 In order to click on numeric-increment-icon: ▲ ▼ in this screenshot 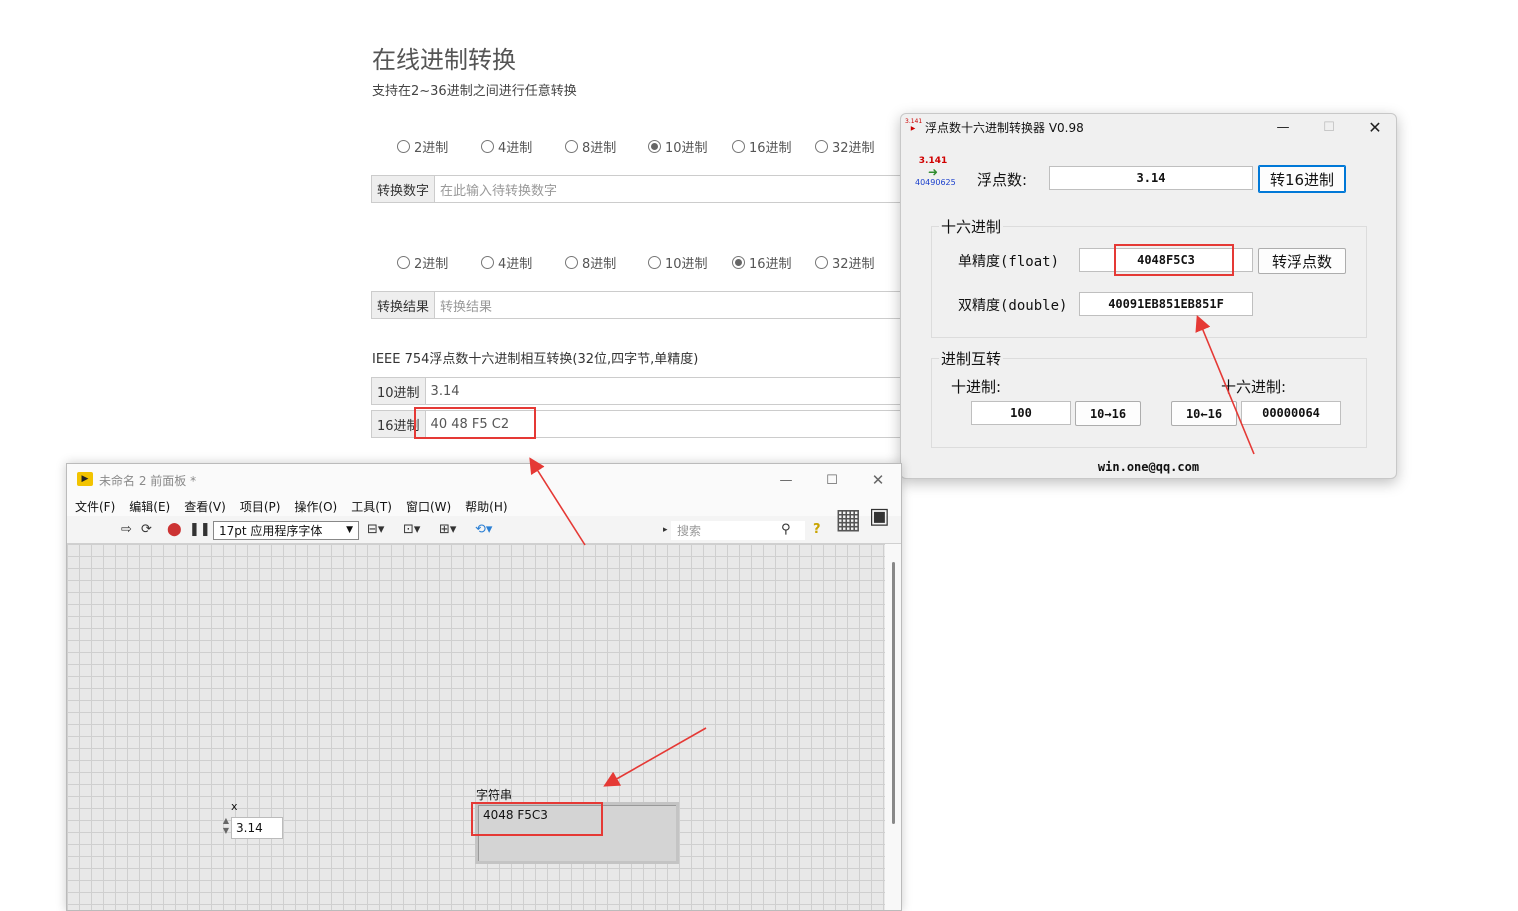, I will do `click(226, 828)`.